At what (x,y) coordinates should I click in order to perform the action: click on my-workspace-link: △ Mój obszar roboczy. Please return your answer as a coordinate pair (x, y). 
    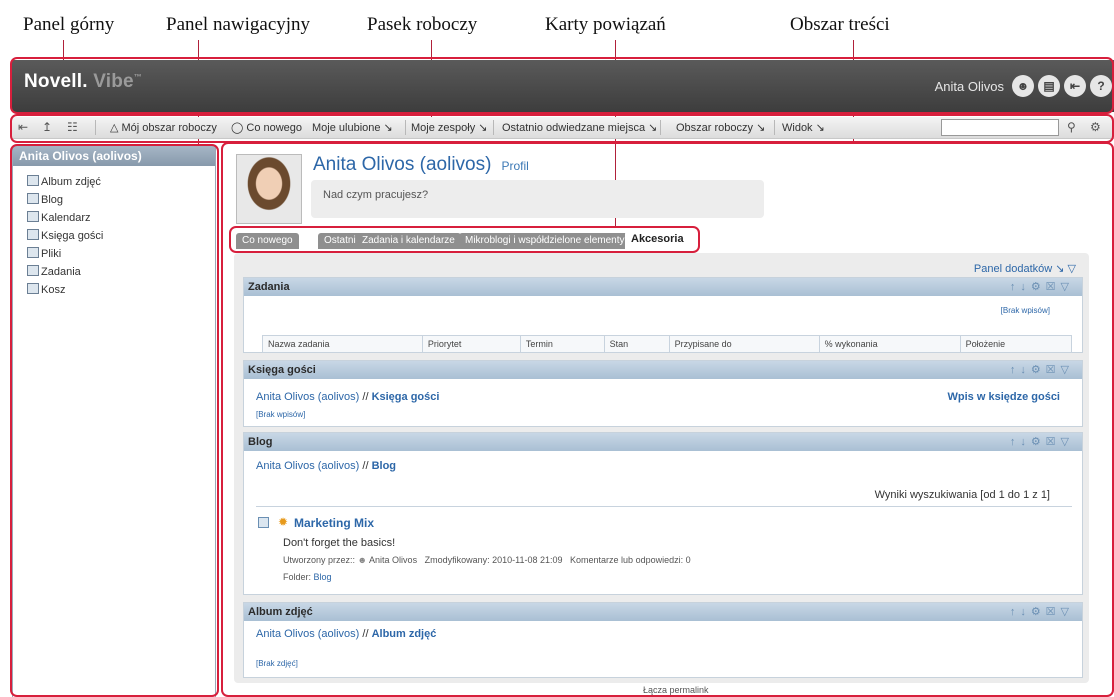
    Looking at the image, I should click on (163, 127).